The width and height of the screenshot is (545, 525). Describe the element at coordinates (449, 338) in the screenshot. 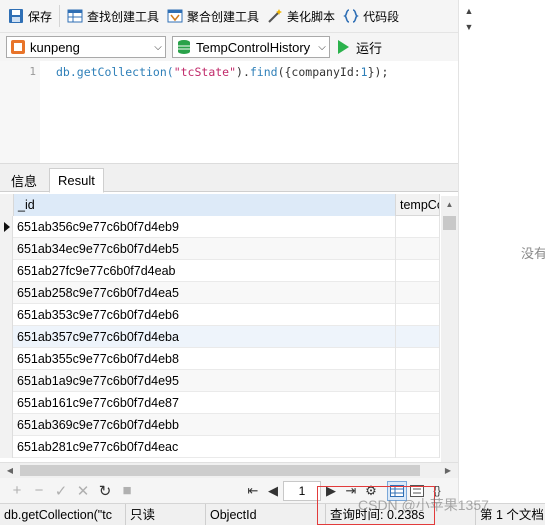

I see `vertical-scrollbar` at that location.